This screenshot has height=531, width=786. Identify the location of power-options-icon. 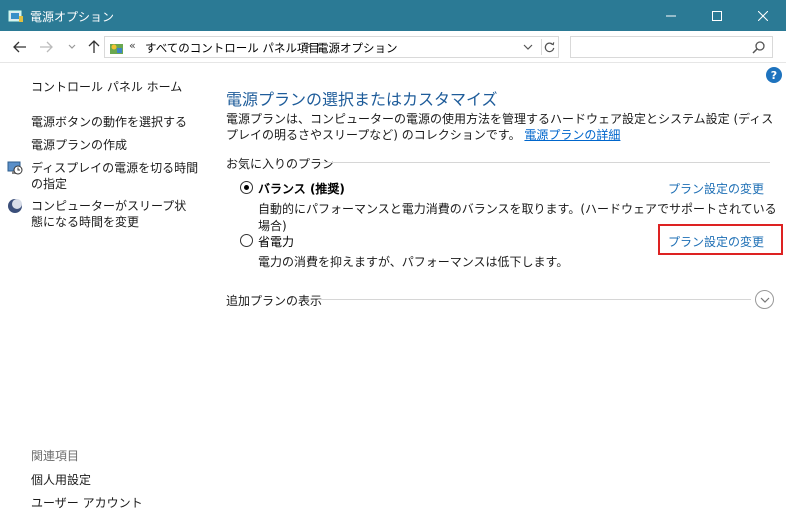
(15, 16).